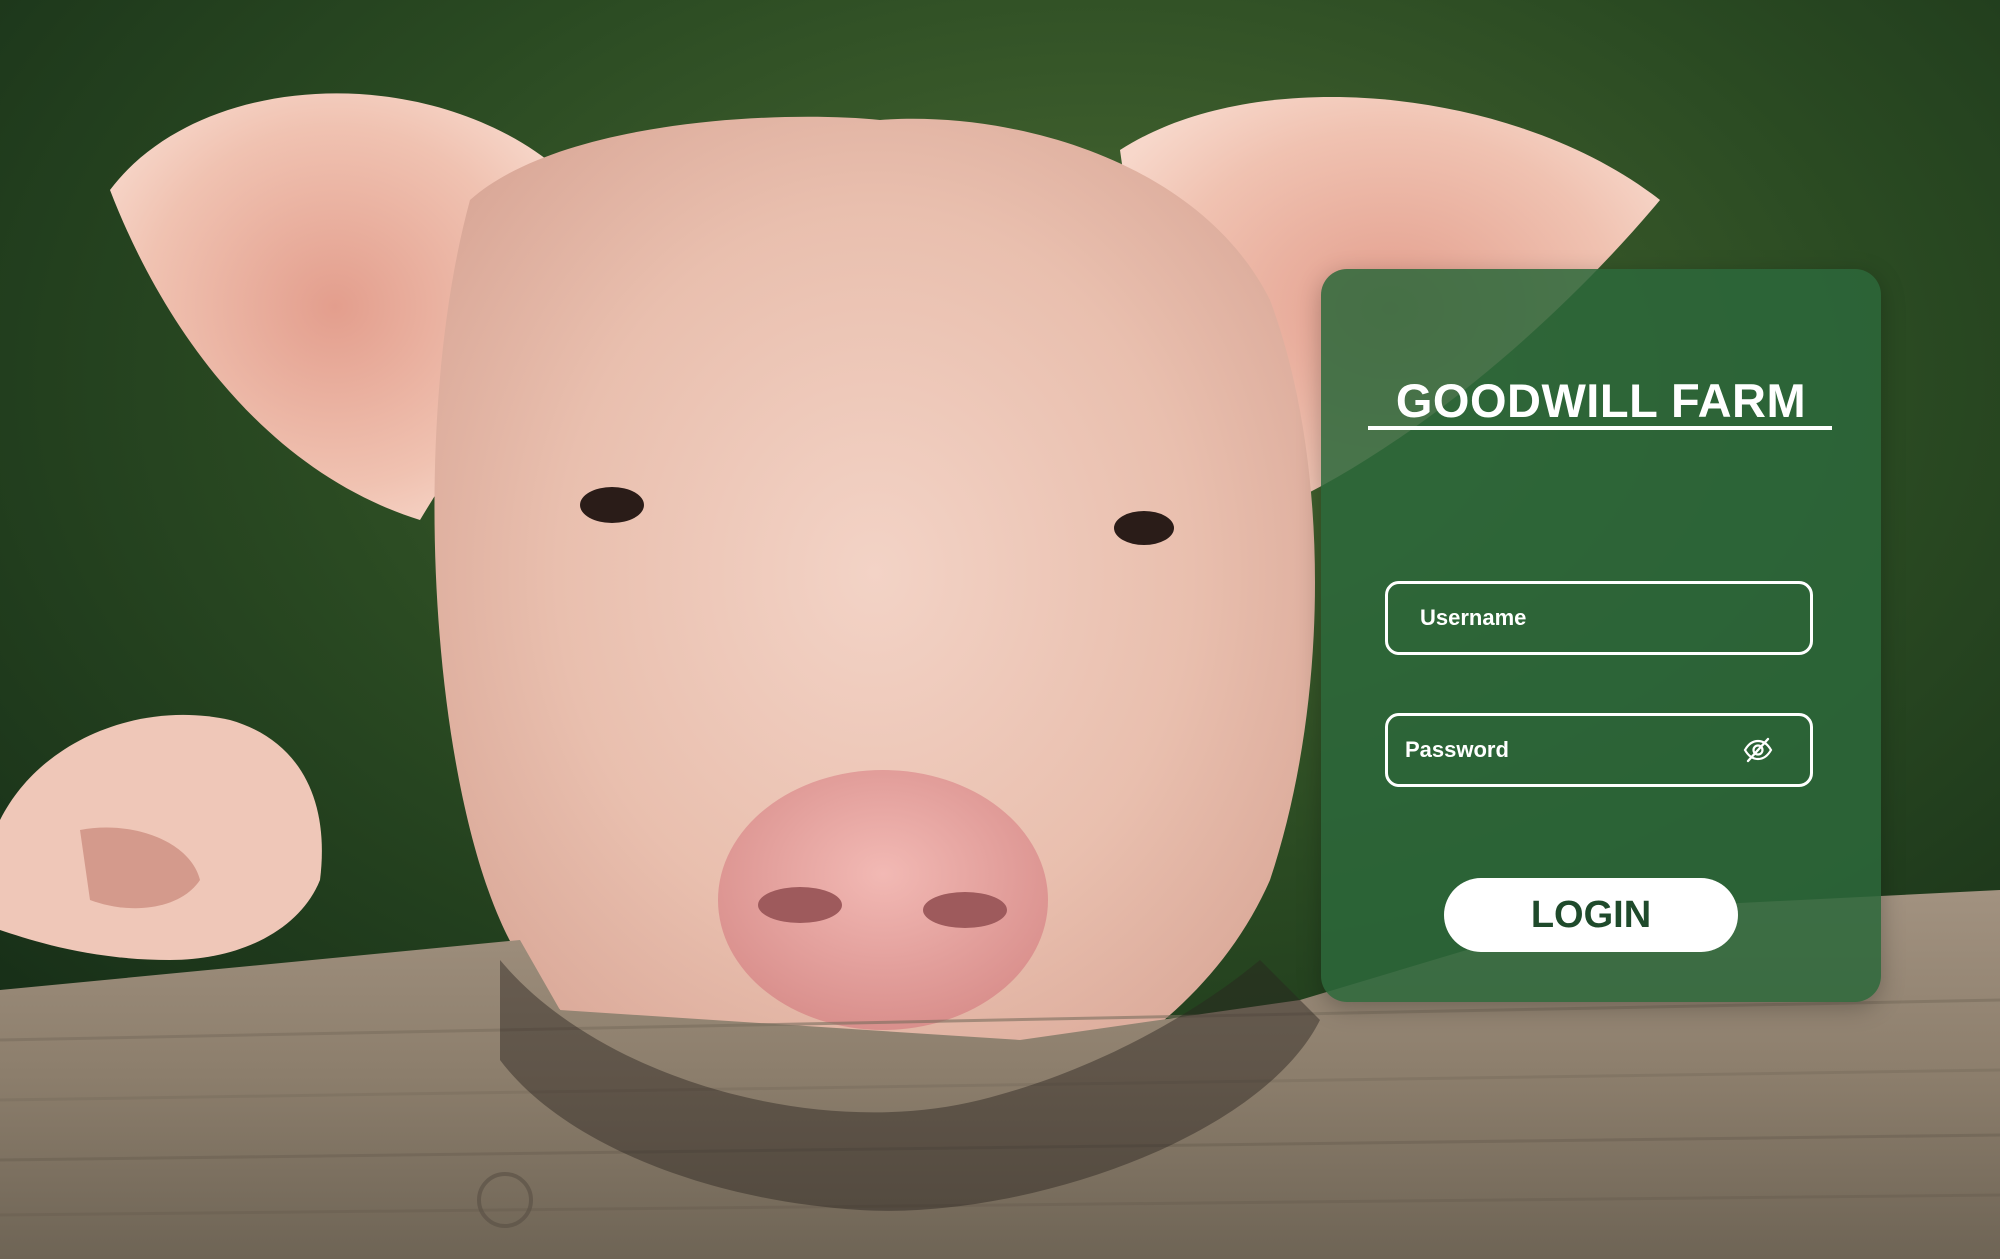 This screenshot has width=2000, height=1259. Describe the element at coordinates (1591, 915) in the screenshot. I see `login-button: LOGIN` at that location.